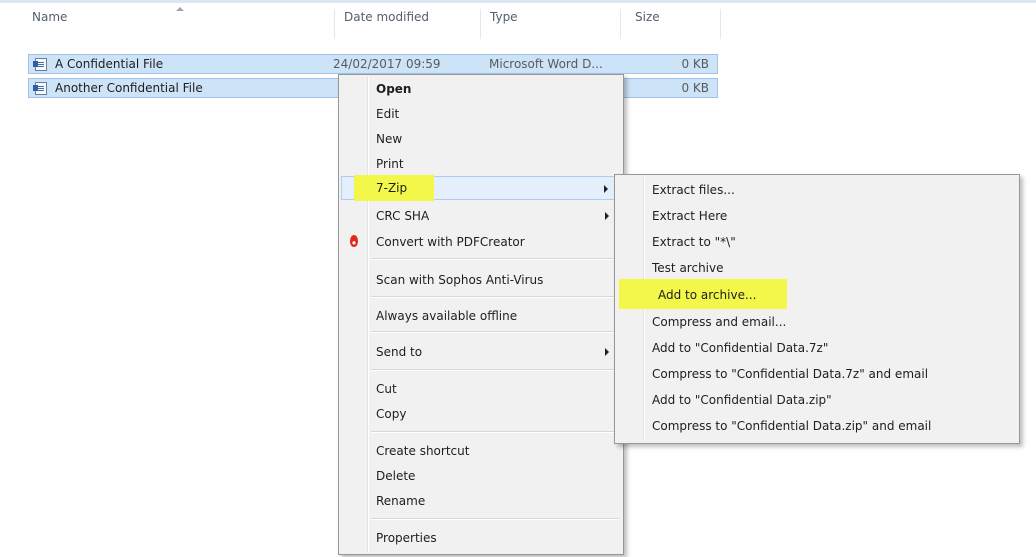  What do you see at coordinates (481, 139) in the screenshot?
I see `menu-item-new: New` at bounding box center [481, 139].